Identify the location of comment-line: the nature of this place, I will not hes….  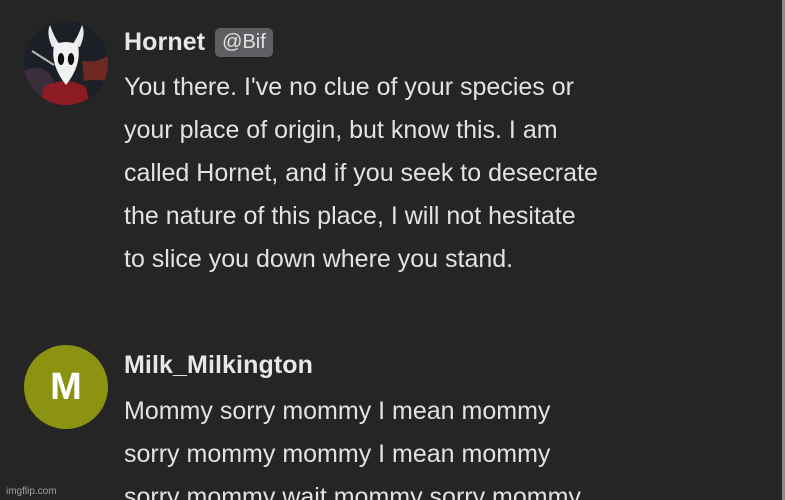
(350, 216).